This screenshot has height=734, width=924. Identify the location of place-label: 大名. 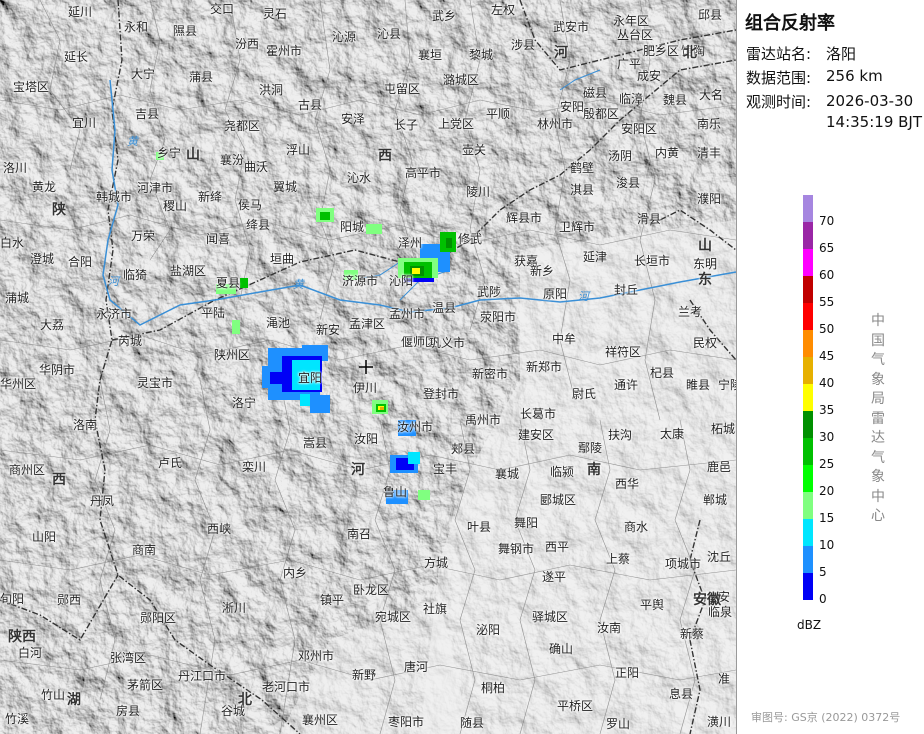
(711, 95).